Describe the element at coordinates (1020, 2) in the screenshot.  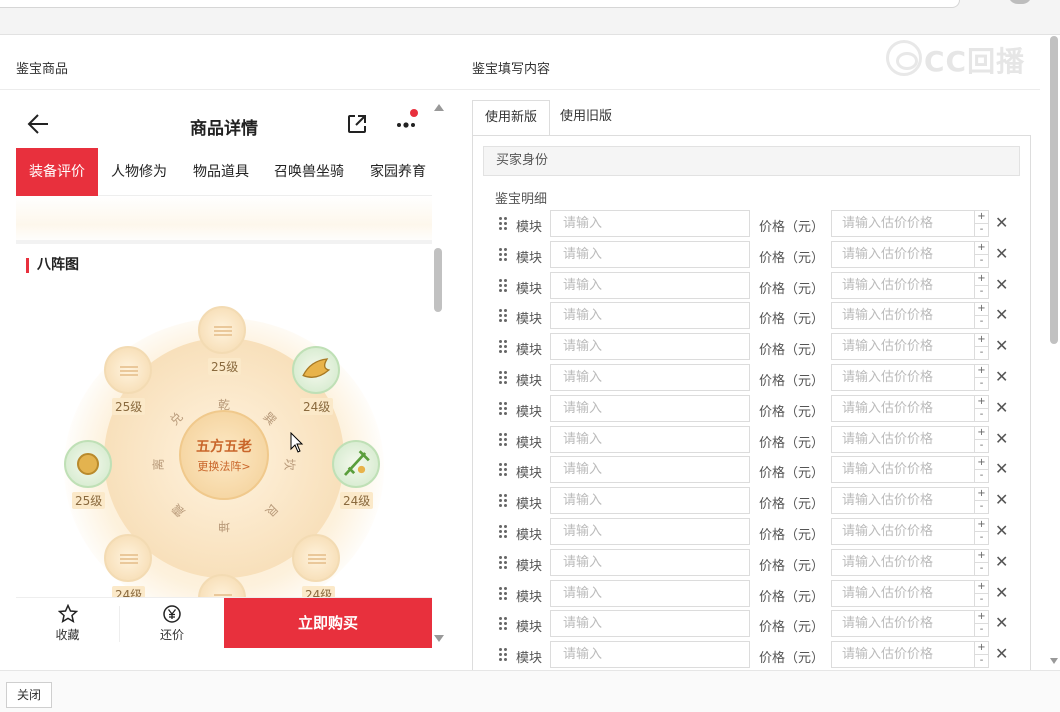
I see `window-control` at that location.